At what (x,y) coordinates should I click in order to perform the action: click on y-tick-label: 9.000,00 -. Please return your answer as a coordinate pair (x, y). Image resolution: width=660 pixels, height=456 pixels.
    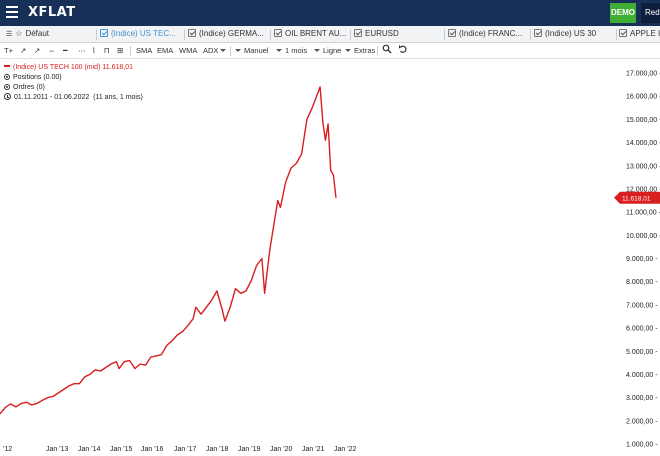
    Looking at the image, I should click on (642, 259).